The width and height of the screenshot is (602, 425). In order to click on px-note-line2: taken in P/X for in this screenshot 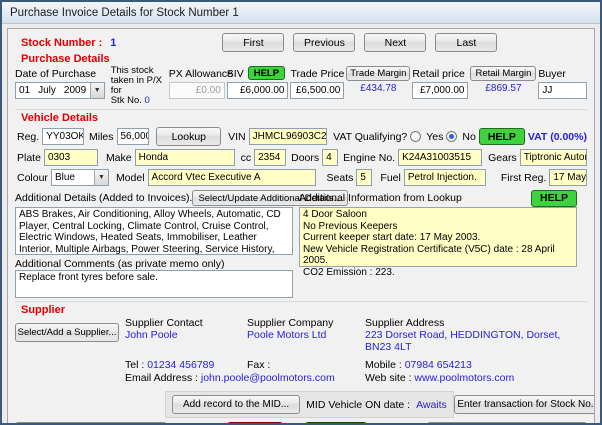, I will do `click(136, 85)`.